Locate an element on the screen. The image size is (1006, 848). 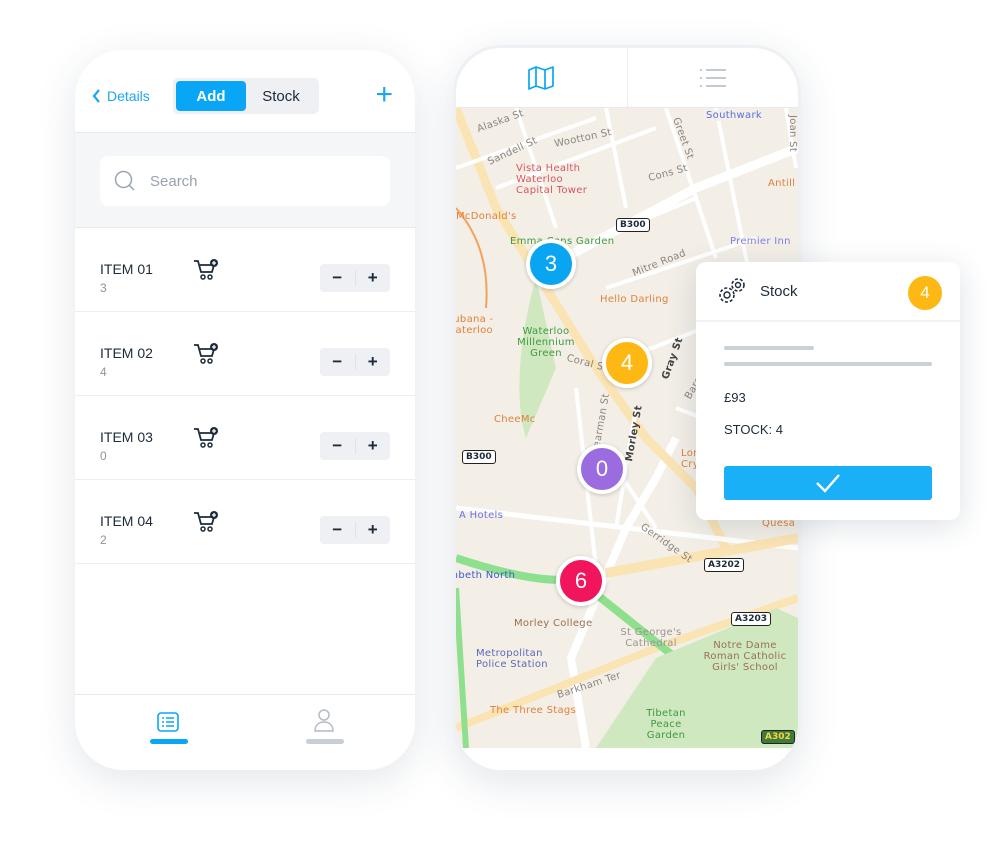
item-name: ITEM 04 is located at coordinates (126, 521).